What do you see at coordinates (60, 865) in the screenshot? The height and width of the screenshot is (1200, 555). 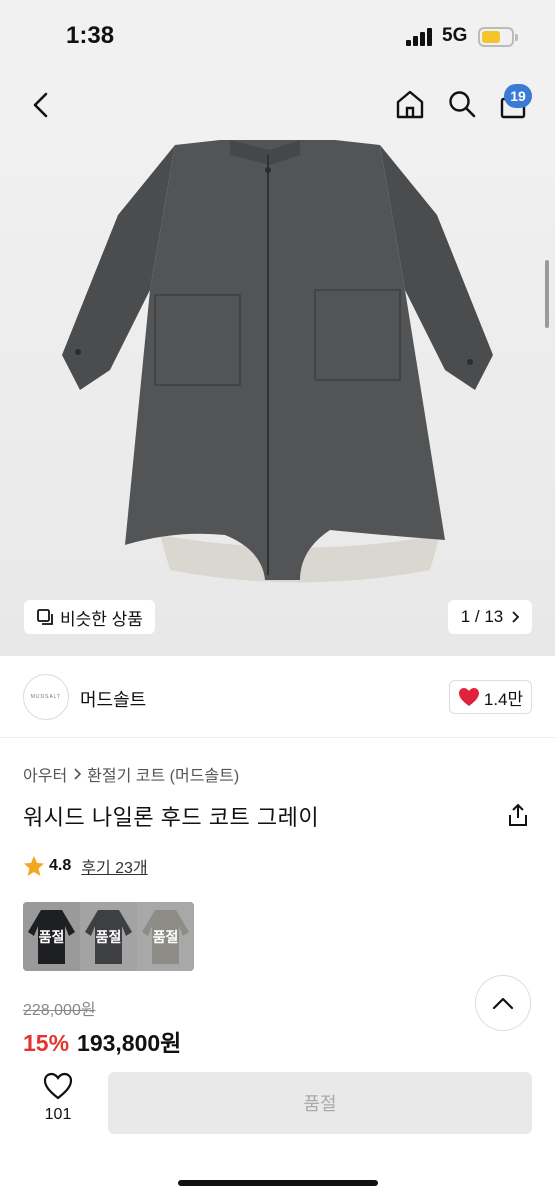 I see `rating-value: 4.8` at bounding box center [60, 865].